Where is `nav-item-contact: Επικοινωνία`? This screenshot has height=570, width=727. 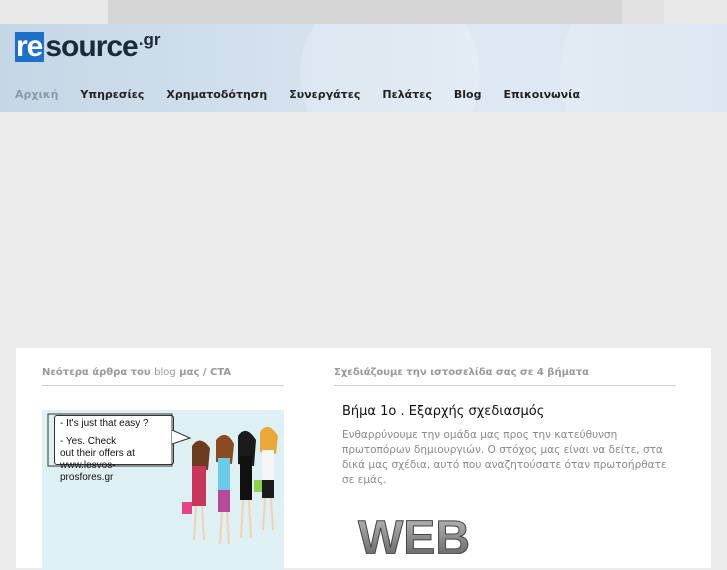
nav-item-contact: Επικοινωνία is located at coordinates (541, 94).